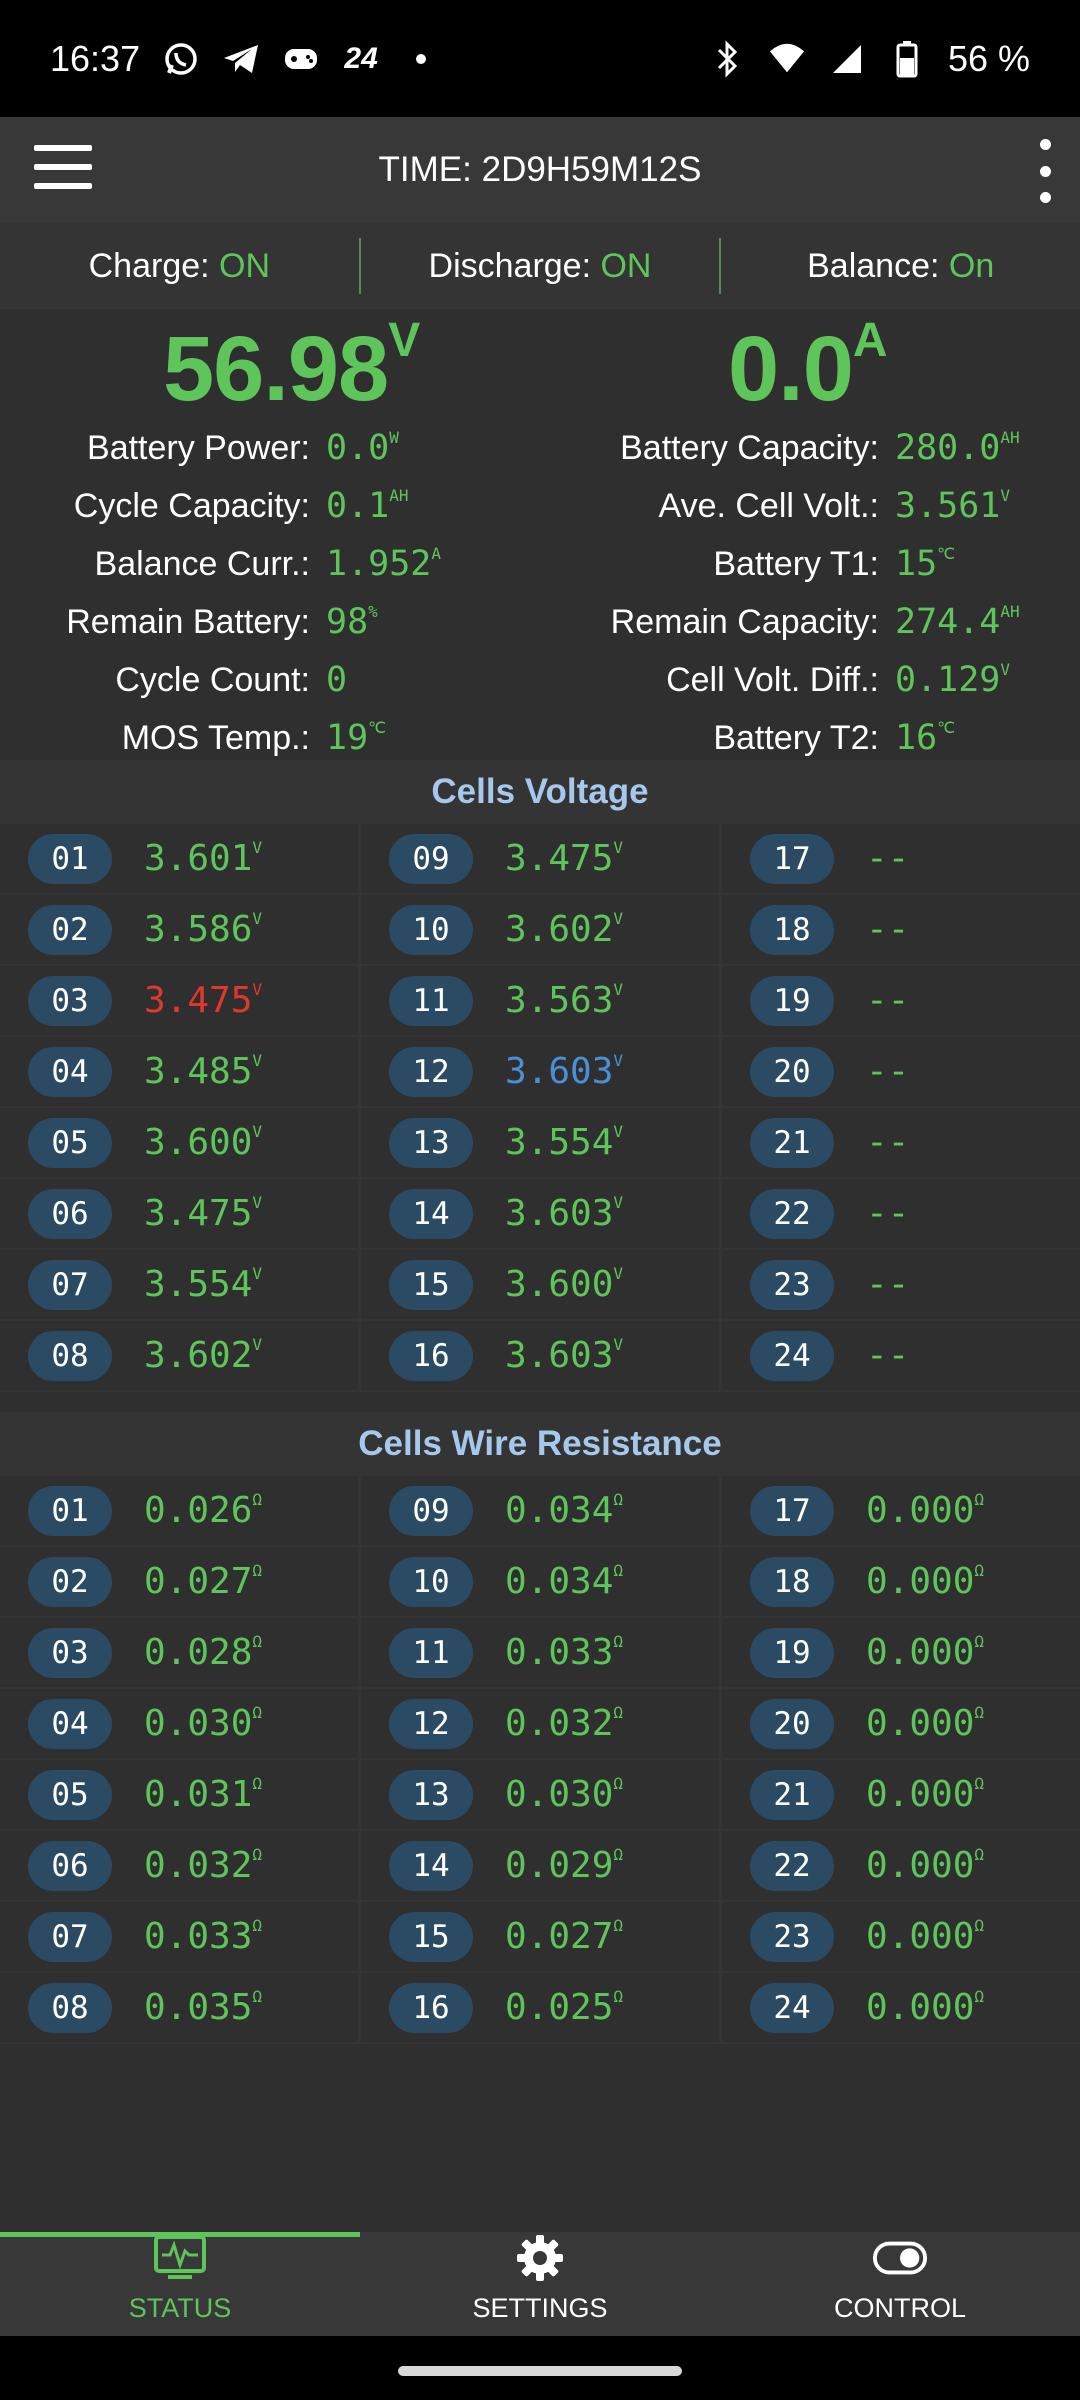 This screenshot has width=1080, height=2400. What do you see at coordinates (780, 622) in the screenshot?
I see `stat-row: Remain Capacity: 274.4AH` at bounding box center [780, 622].